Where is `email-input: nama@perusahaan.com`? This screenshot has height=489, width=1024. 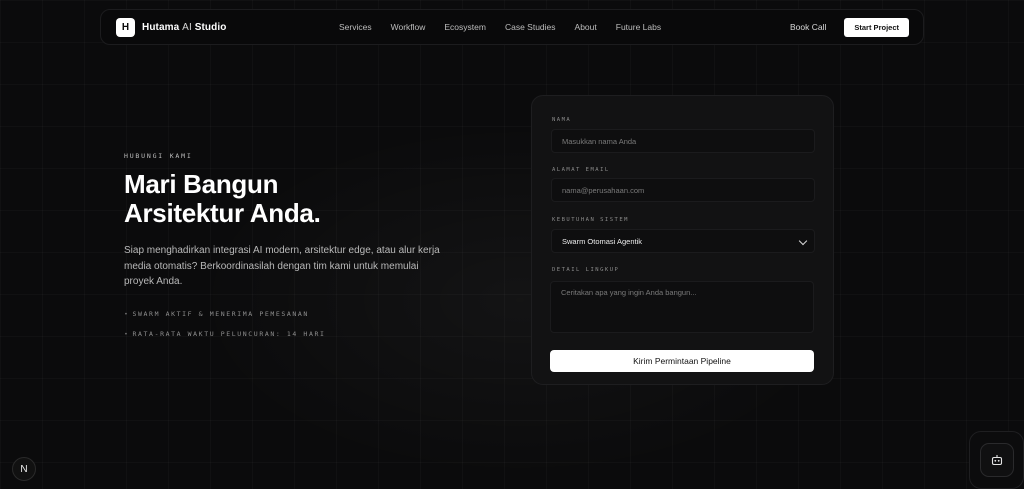 email-input: nama@perusahaan.com is located at coordinates (683, 190).